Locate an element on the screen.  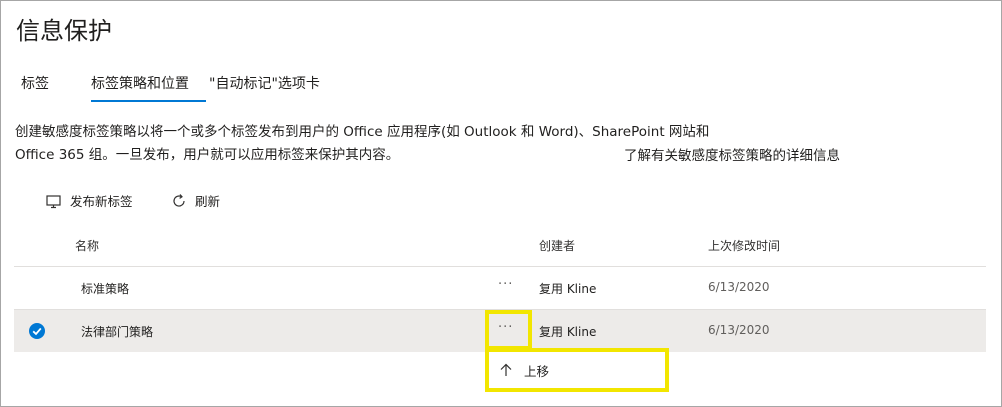
row-checkbox is located at coordinates (37, 331).